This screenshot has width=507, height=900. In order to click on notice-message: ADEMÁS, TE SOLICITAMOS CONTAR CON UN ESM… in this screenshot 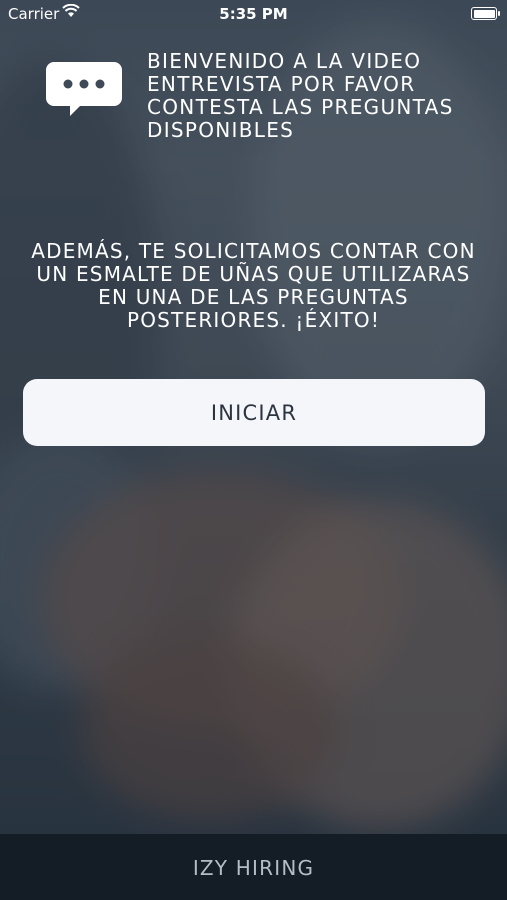, I will do `click(253, 285)`.